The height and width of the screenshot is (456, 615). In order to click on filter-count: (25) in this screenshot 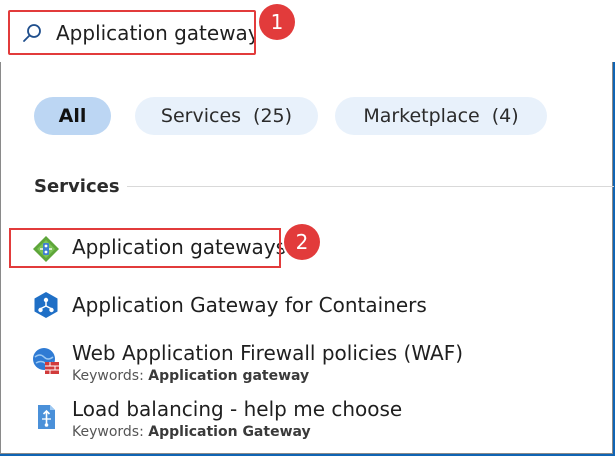, I will do `click(273, 116)`.